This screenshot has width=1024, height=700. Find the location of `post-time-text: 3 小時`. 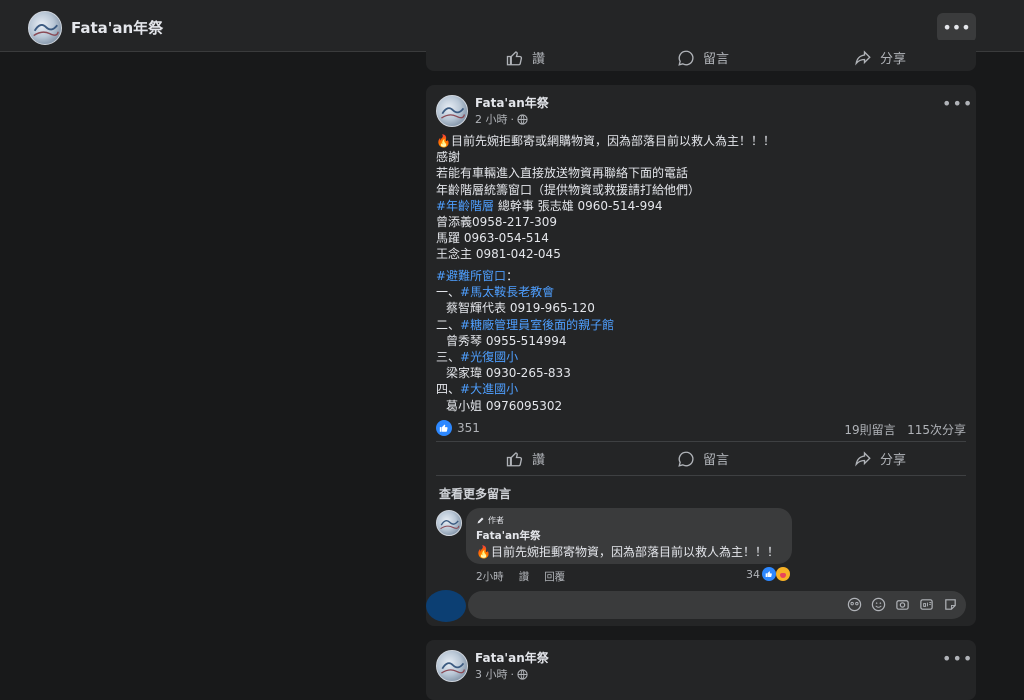

post-time-text: 3 小時 is located at coordinates (491, 674).